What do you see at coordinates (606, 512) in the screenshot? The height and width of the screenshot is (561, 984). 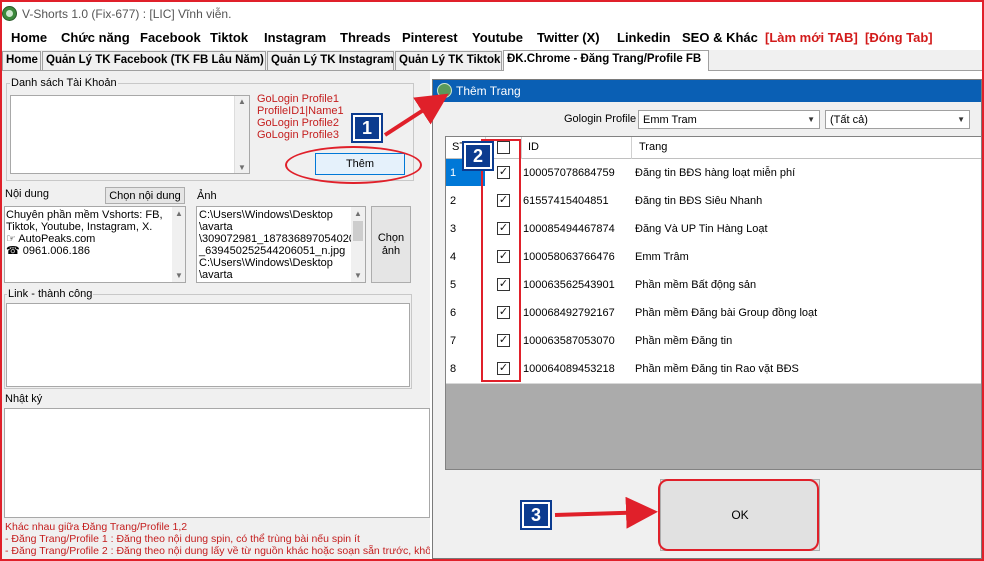 I see `arrow-to-ok` at bounding box center [606, 512].